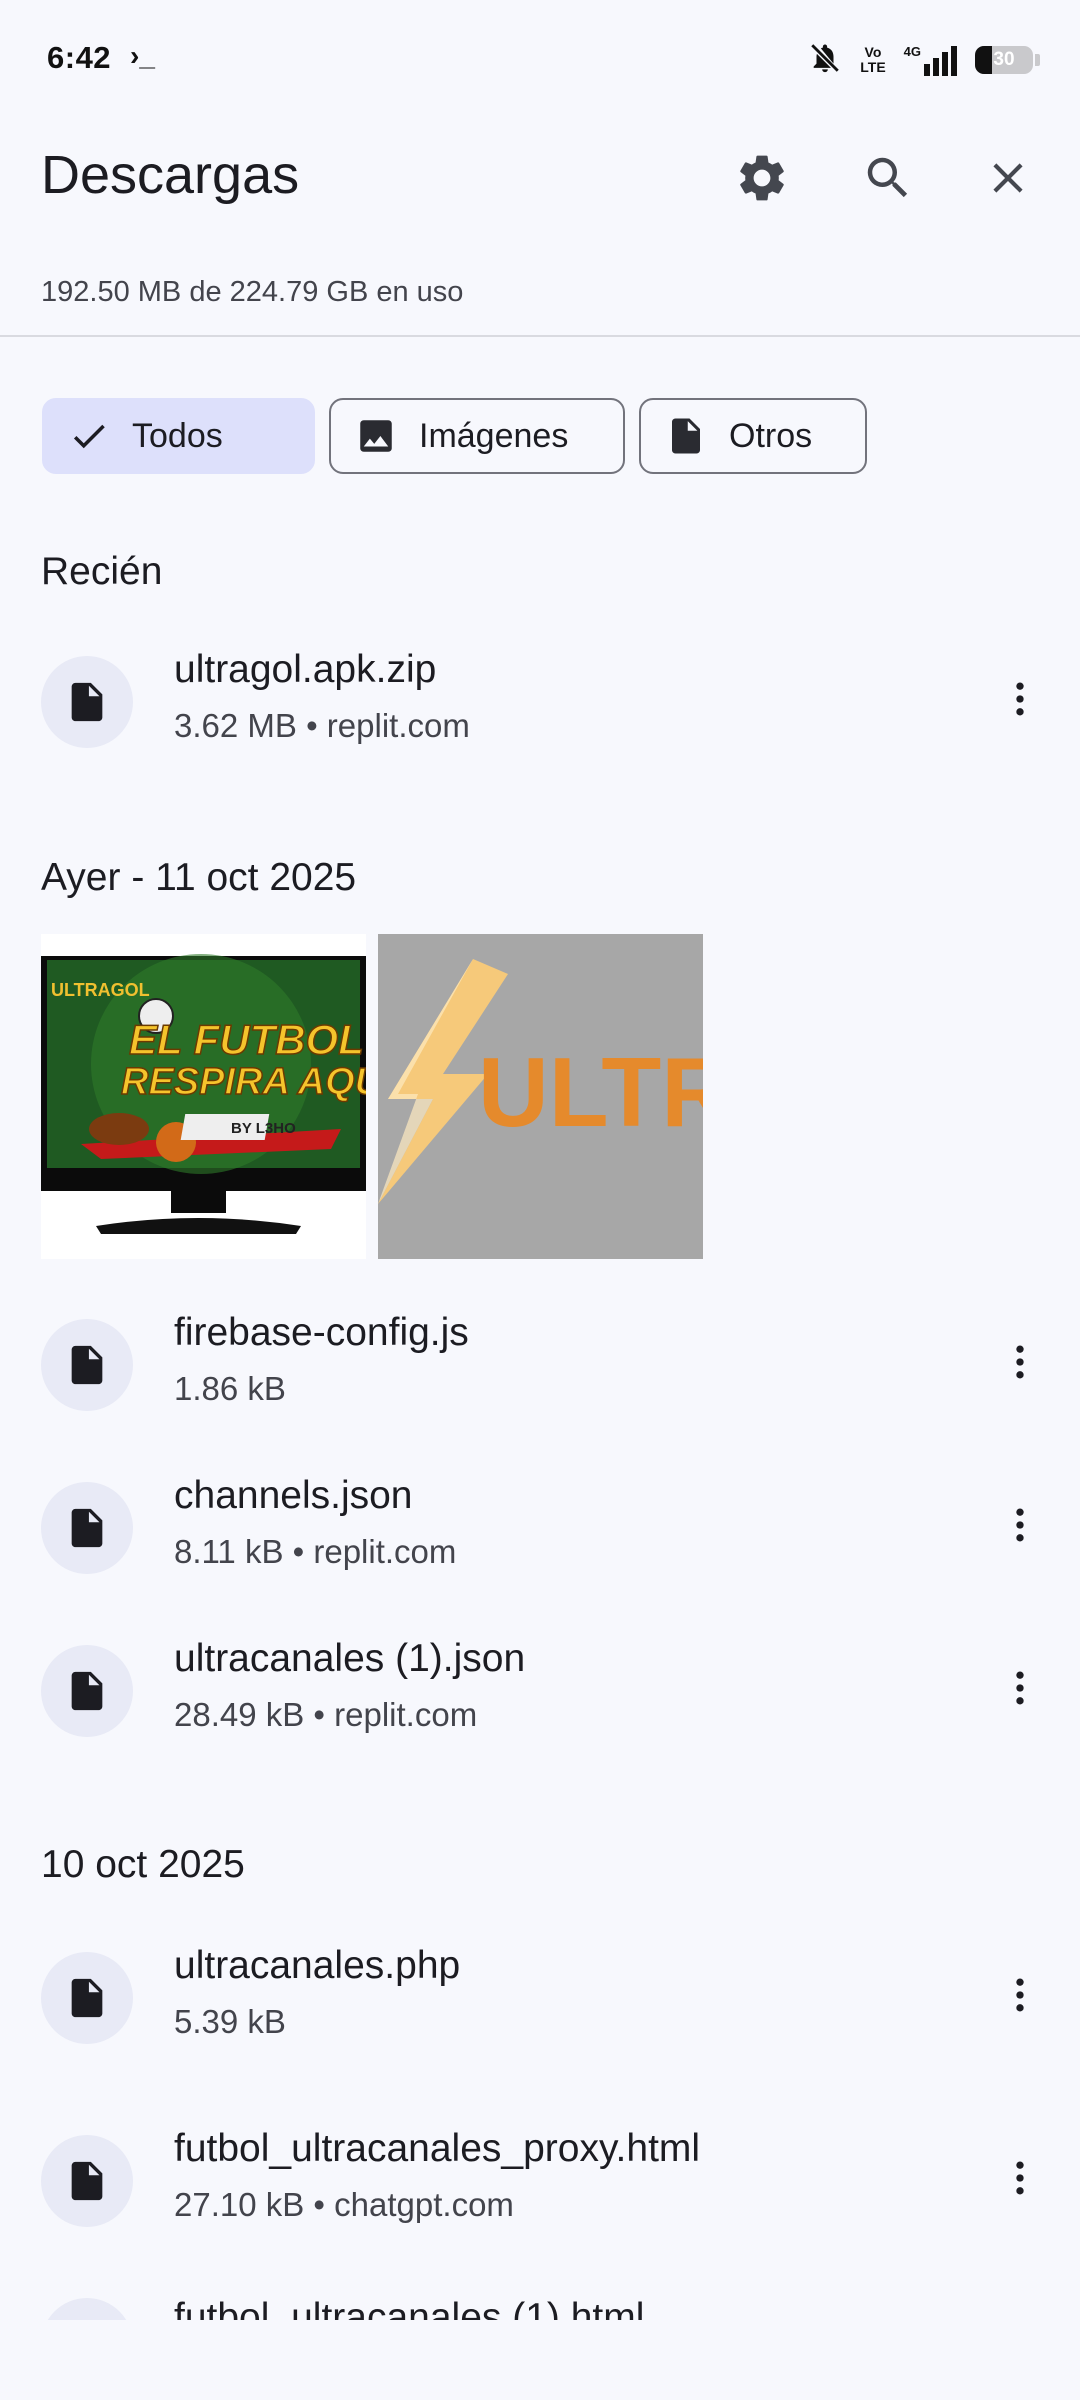 The width and height of the screenshot is (1080, 2400). I want to click on filter-chip-label: Todos, so click(177, 435).